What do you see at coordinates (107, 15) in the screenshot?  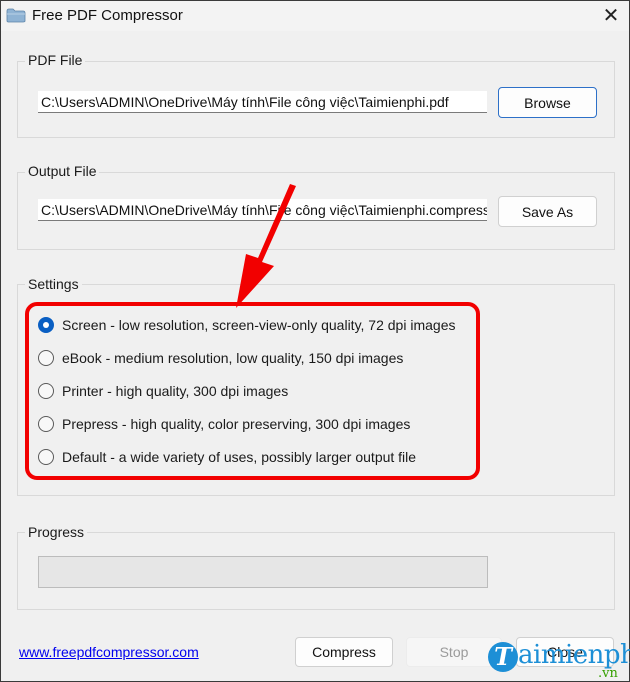 I see `window-title: Free PDF Compressor` at bounding box center [107, 15].